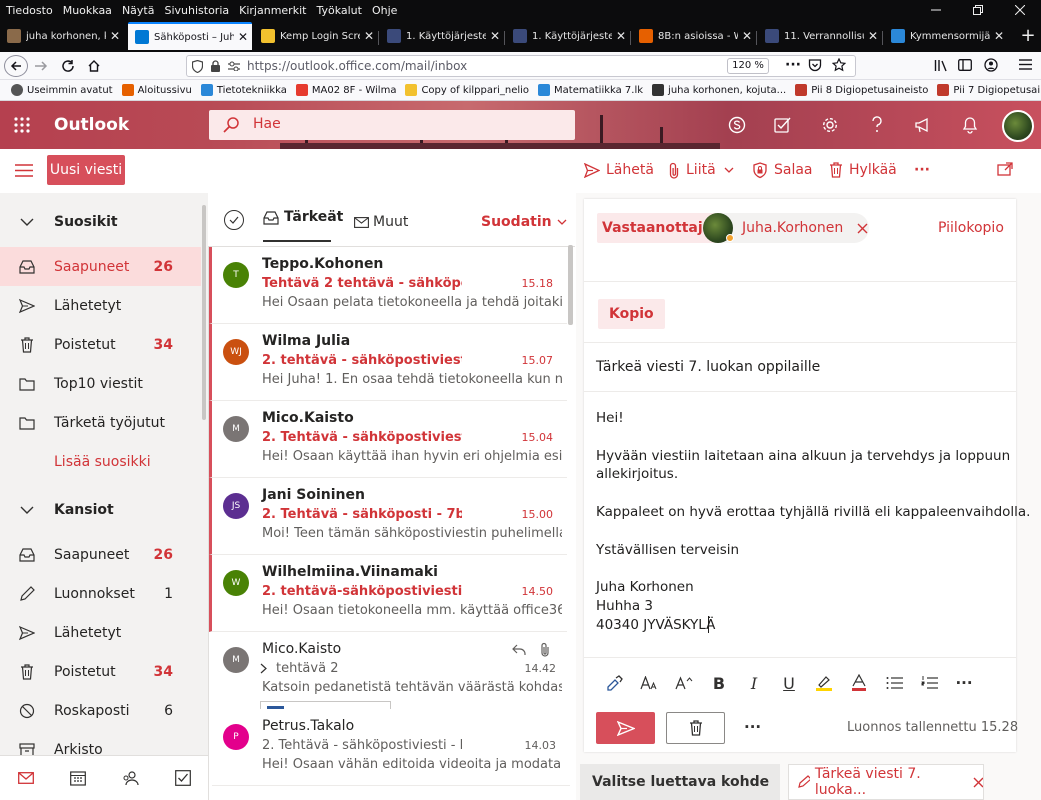 The image size is (1041, 800). Describe the element at coordinates (1018, 126) in the screenshot. I see `user-avatar` at that location.